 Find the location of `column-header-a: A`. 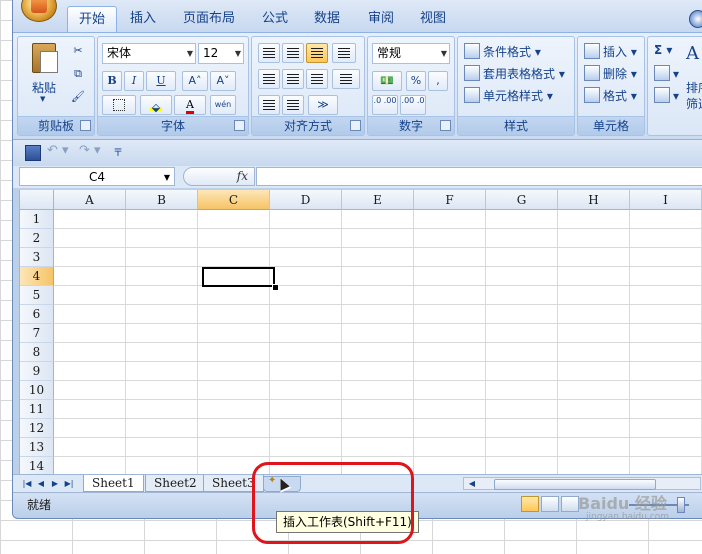

column-header-a: A is located at coordinates (90, 200).